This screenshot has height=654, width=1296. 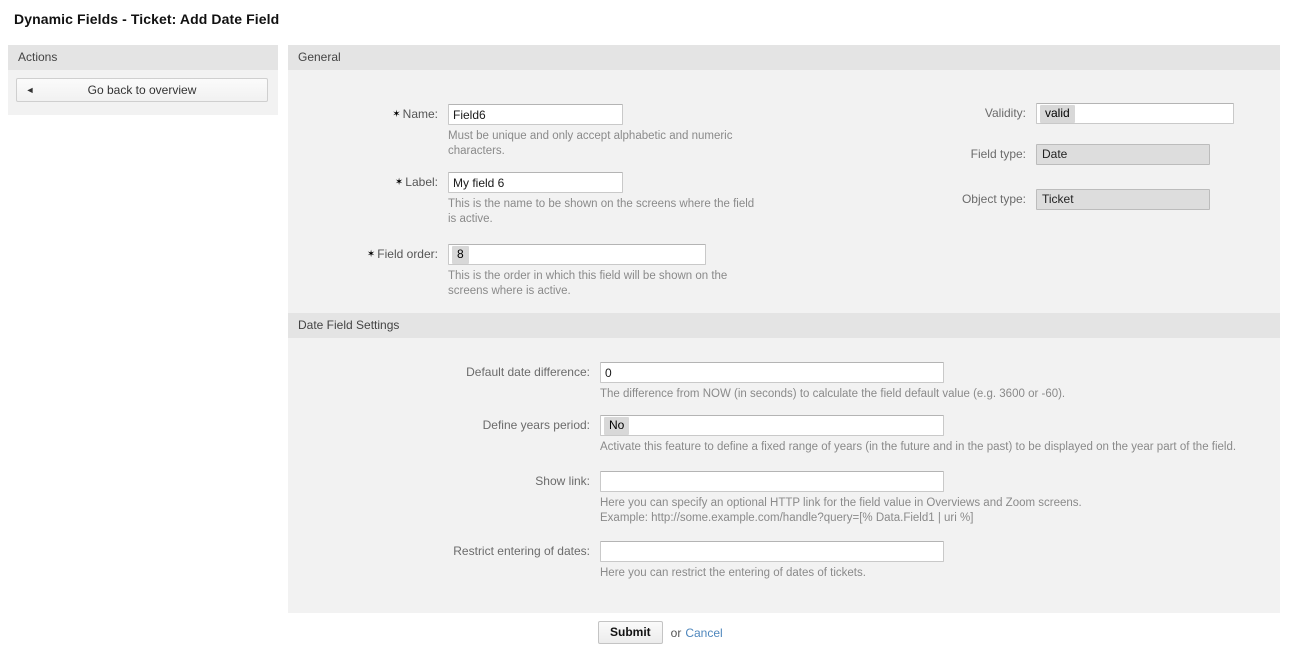 I want to click on name-label: ✶ Name:, so click(x=368, y=114).